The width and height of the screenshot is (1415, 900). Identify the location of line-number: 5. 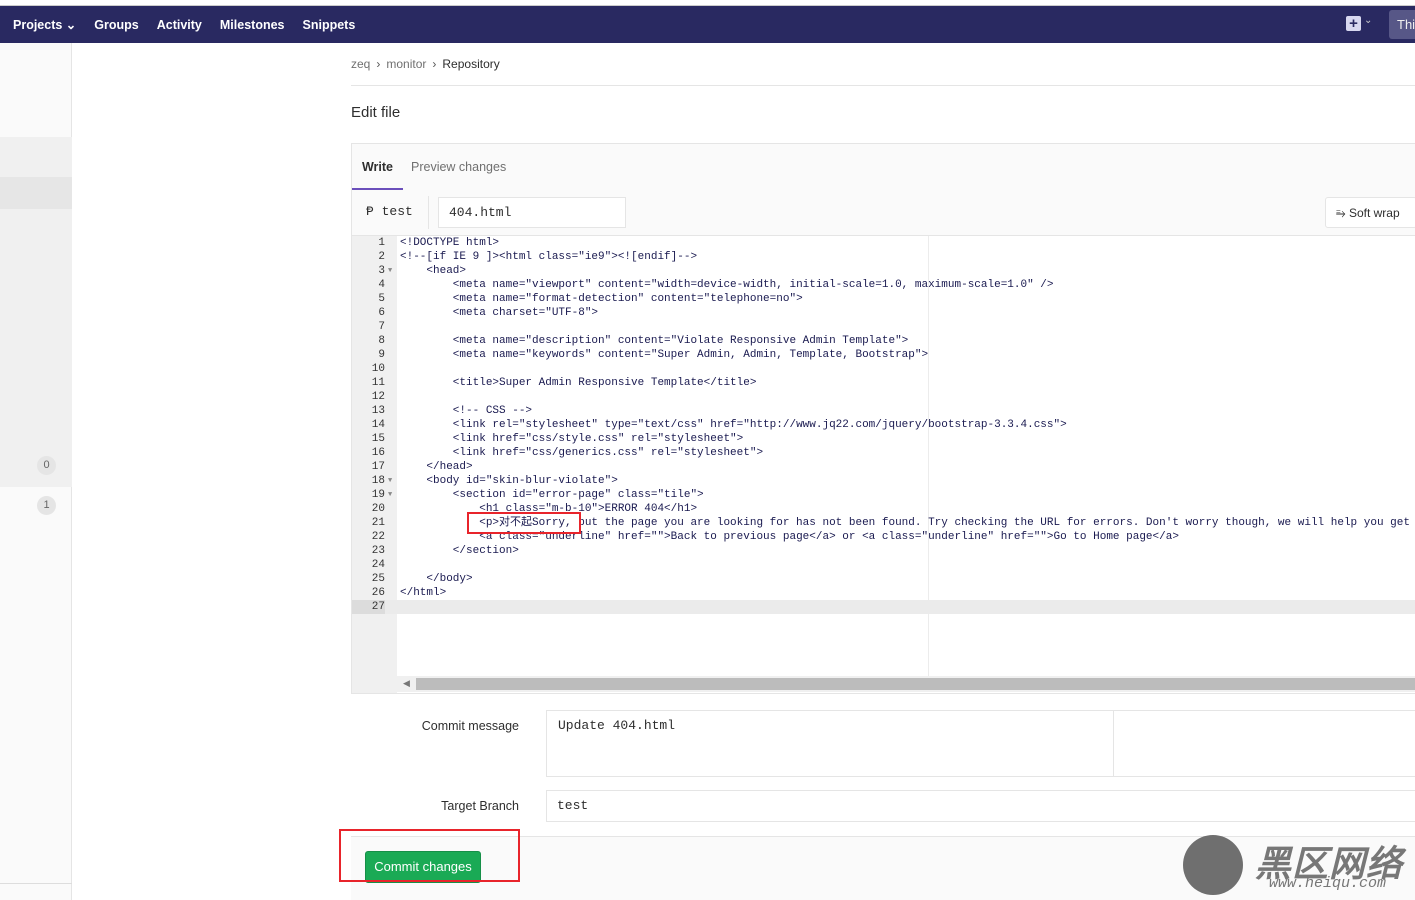
(381, 299).